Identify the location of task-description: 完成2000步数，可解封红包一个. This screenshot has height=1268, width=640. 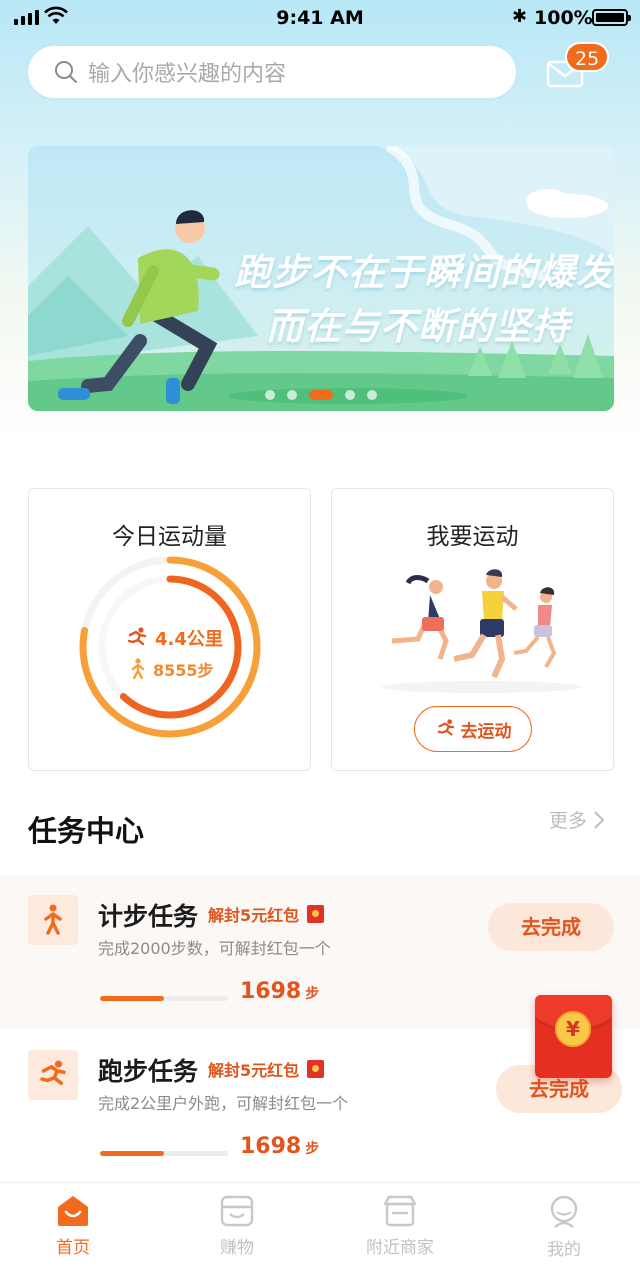
(214, 948).